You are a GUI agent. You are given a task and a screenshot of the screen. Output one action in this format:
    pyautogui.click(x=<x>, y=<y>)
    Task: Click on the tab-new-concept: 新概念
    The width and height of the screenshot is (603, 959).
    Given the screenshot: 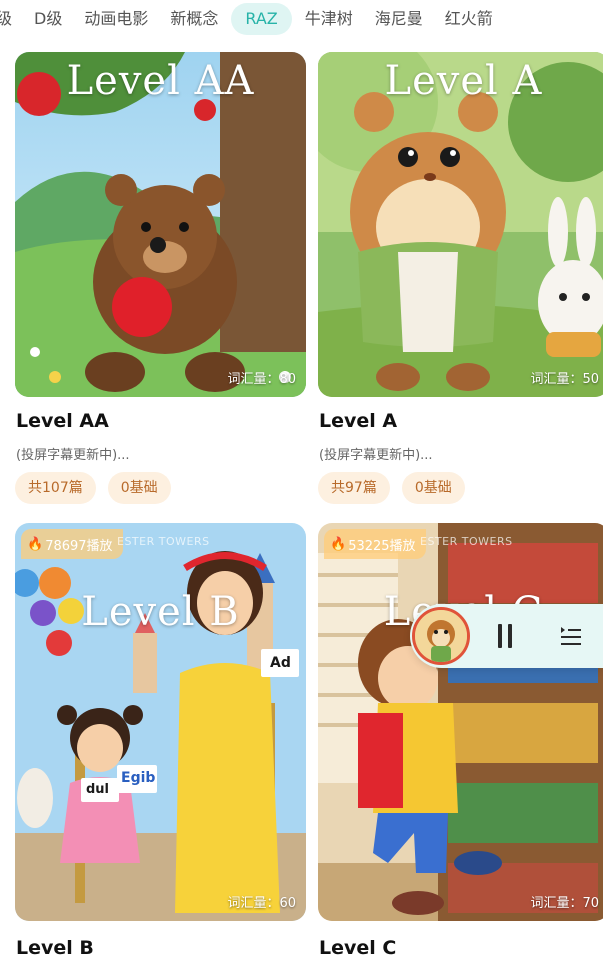 What is the action you would take?
    pyautogui.click(x=194, y=19)
    